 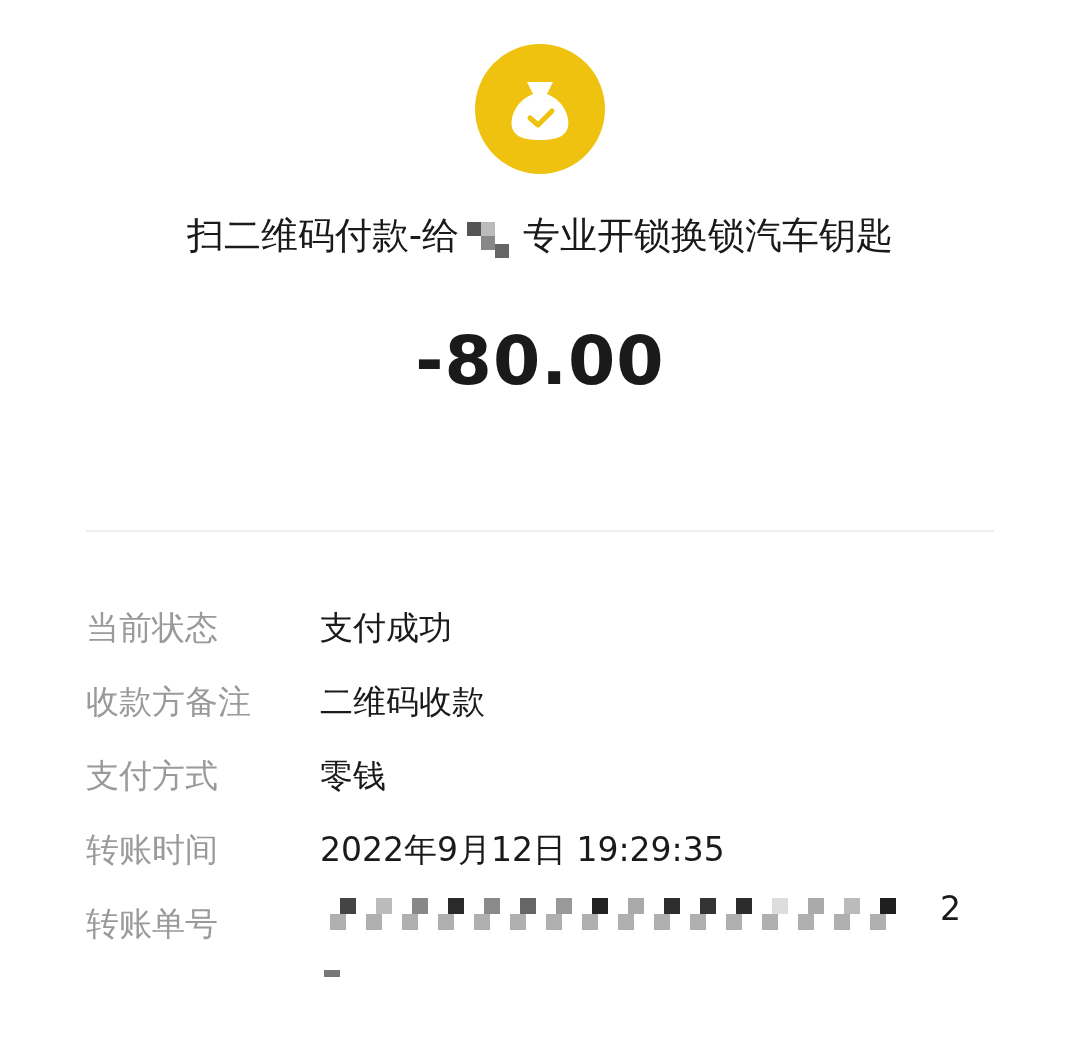 What do you see at coordinates (386, 627) in the screenshot?
I see `detail-value: 支付成功` at bounding box center [386, 627].